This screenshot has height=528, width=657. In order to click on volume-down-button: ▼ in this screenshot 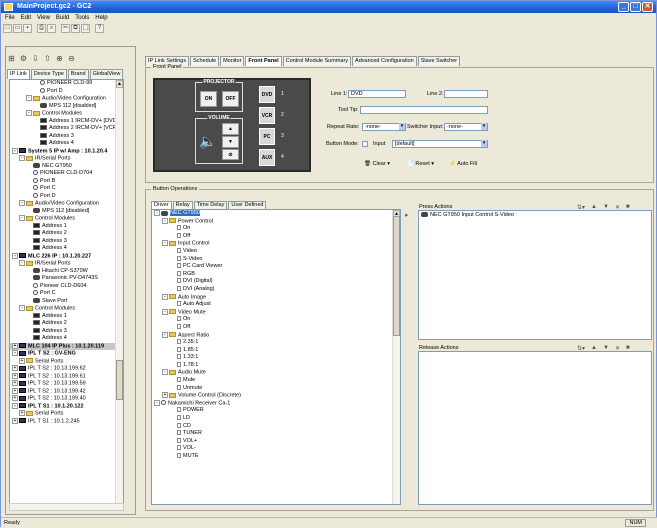, I will do `click(230, 142)`.